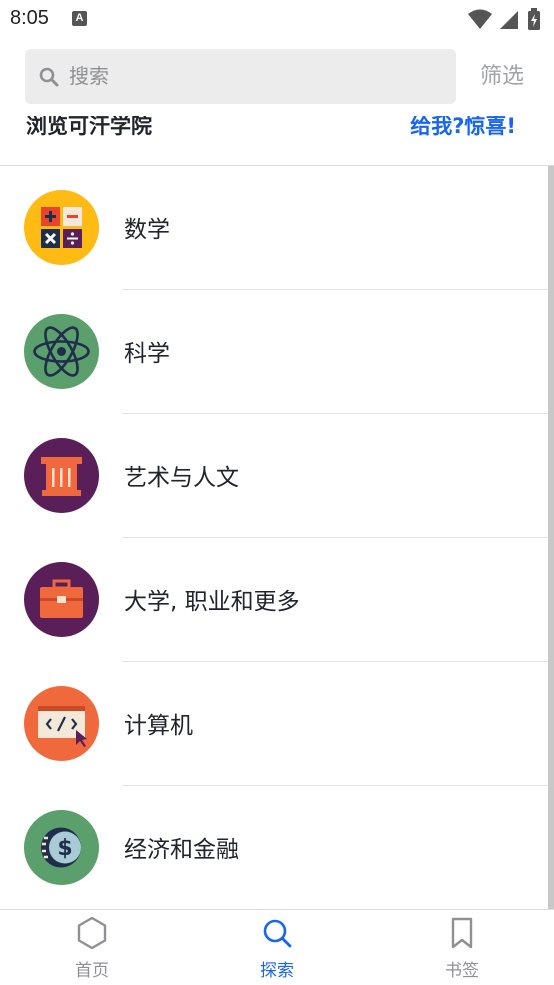  Describe the element at coordinates (480, 19) in the screenshot. I see `wifi-icon` at that location.